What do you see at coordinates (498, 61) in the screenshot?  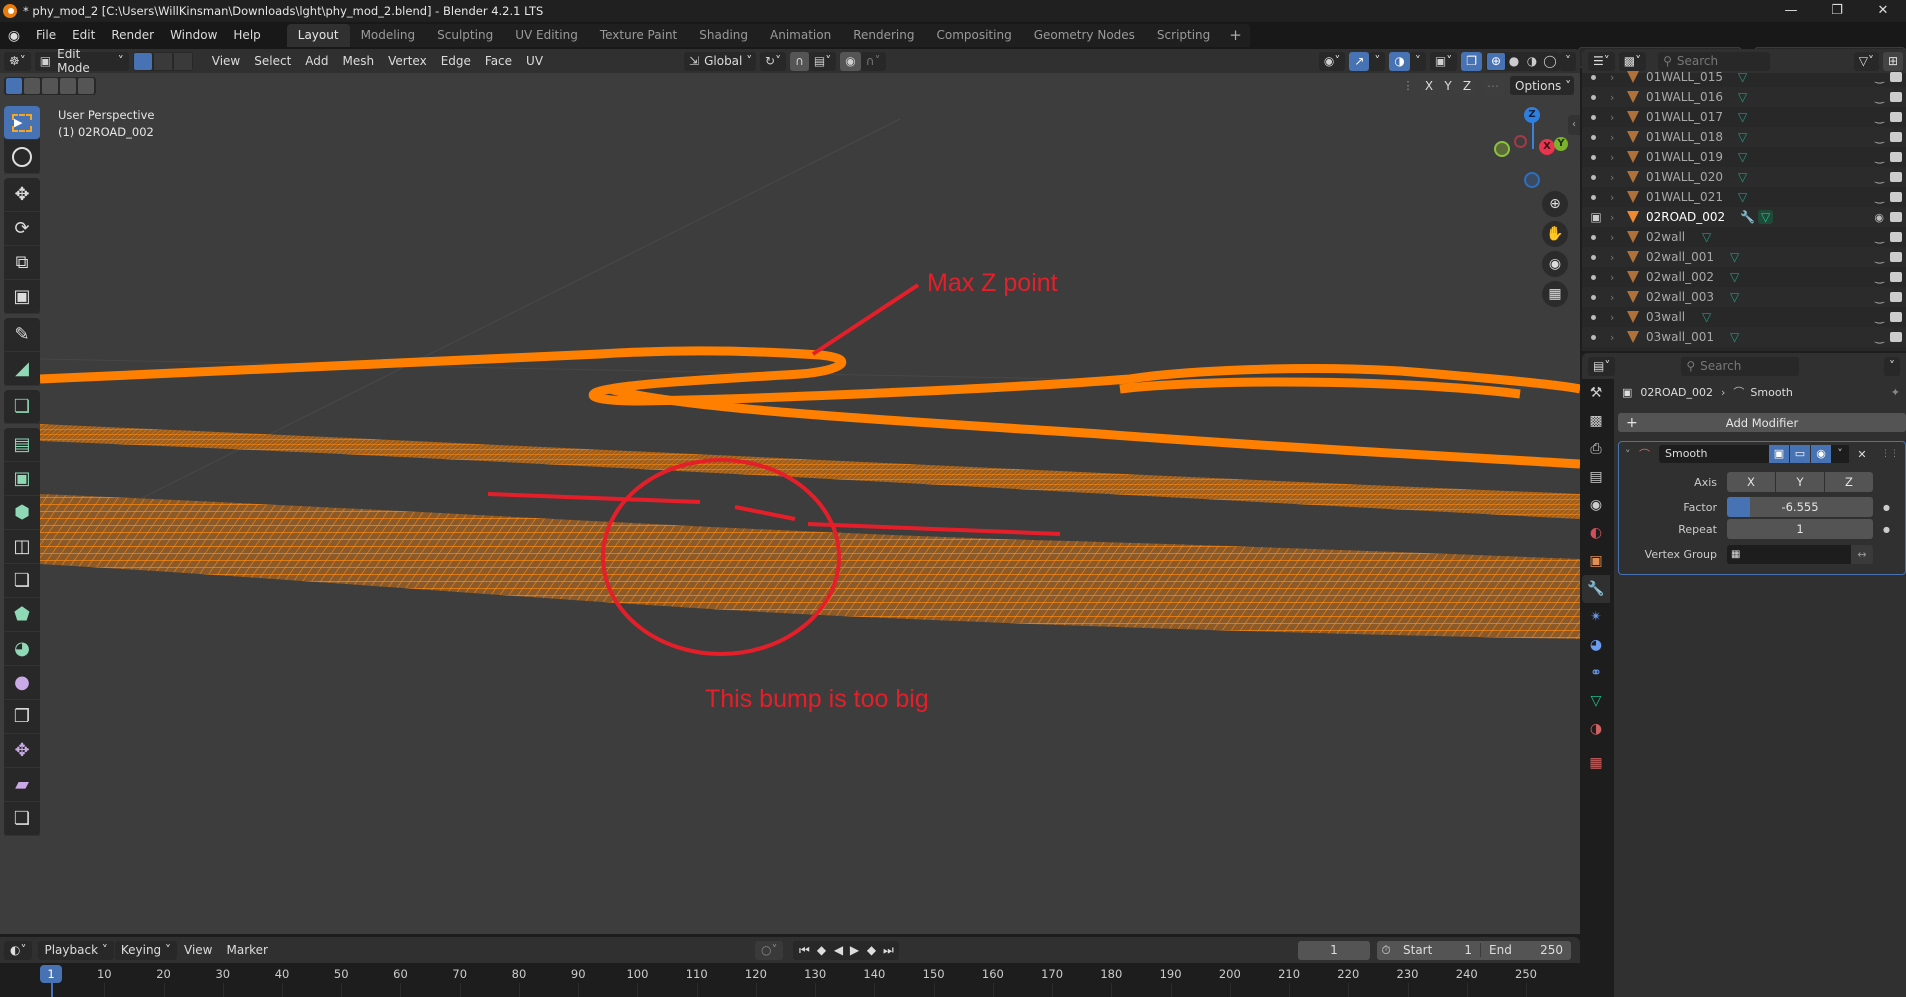 I see `menu-face: Face` at bounding box center [498, 61].